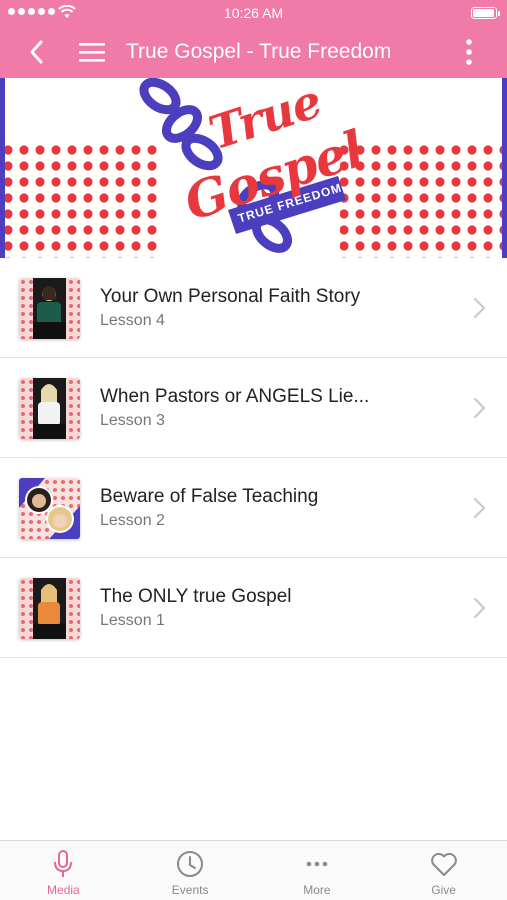  I want to click on tab-label: Events, so click(190, 890).